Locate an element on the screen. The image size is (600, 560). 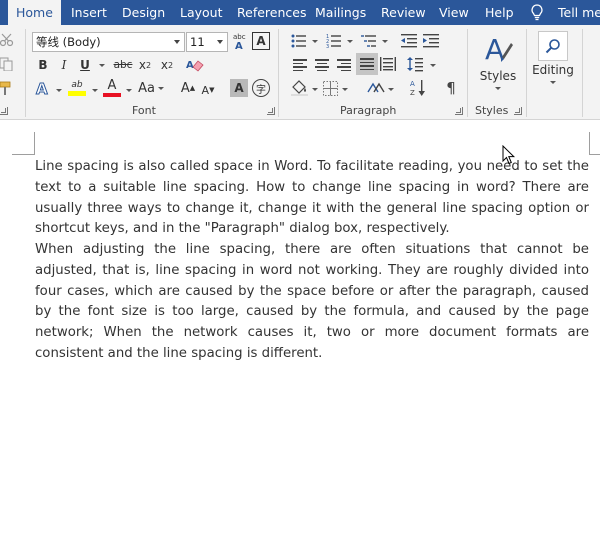
tell-me-search: Tell me is located at coordinates (579, 12).